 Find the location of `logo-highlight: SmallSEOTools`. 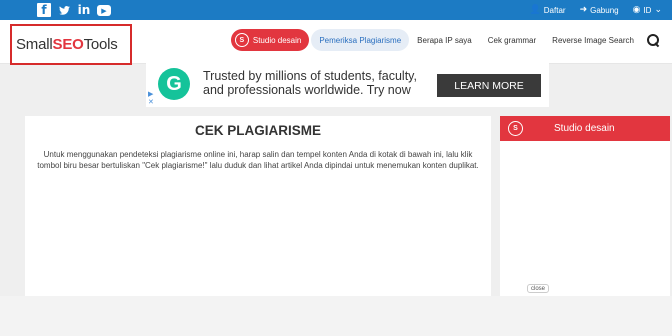

logo-highlight: SmallSEOTools is located at coordinates (71, 44).